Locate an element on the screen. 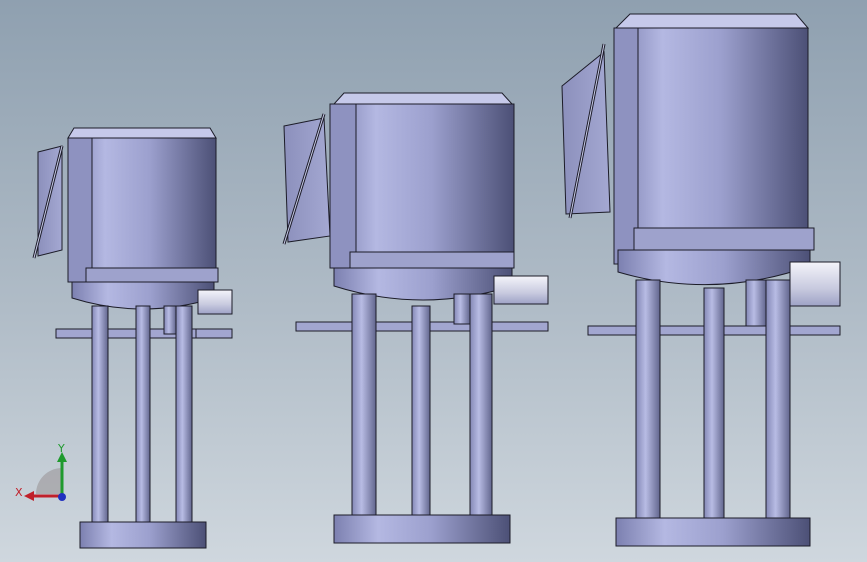  x-axis-label: X is located at coordinates (19, 492).